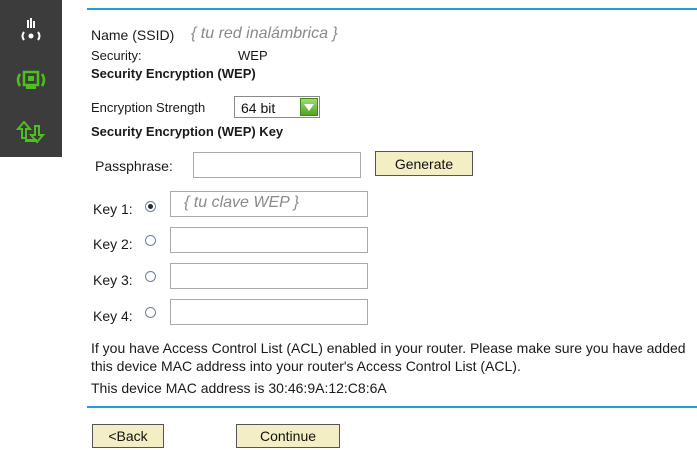 The width and height of the screenshot is (697, 450). I want to click on key1-label: Key 1:, so click(113, 209).